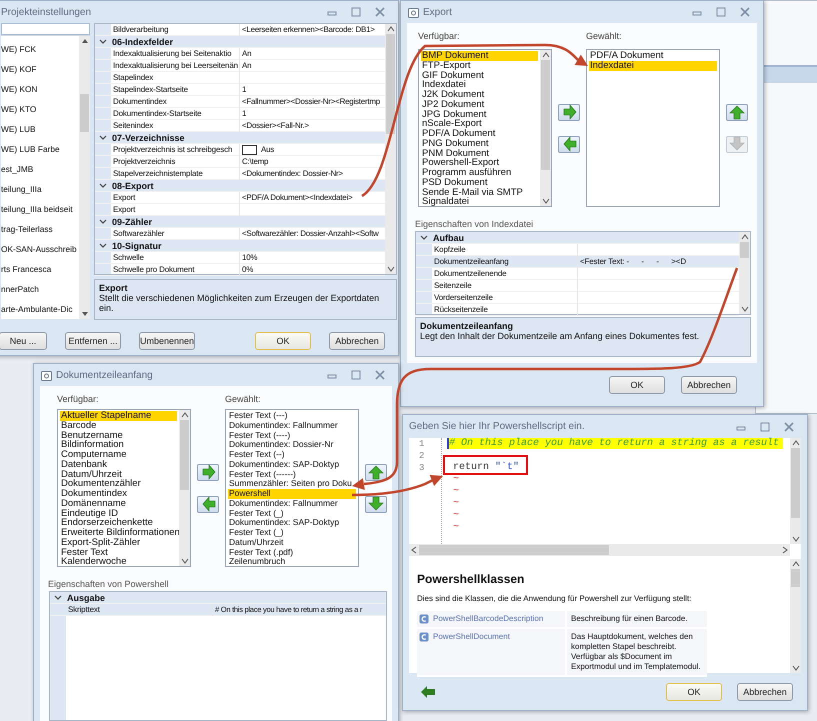 This screenshot has width=817, height=721. Describe the element at coordinates (118, 465) in the screenshot. I see `list-item: Datenbank` at that location.